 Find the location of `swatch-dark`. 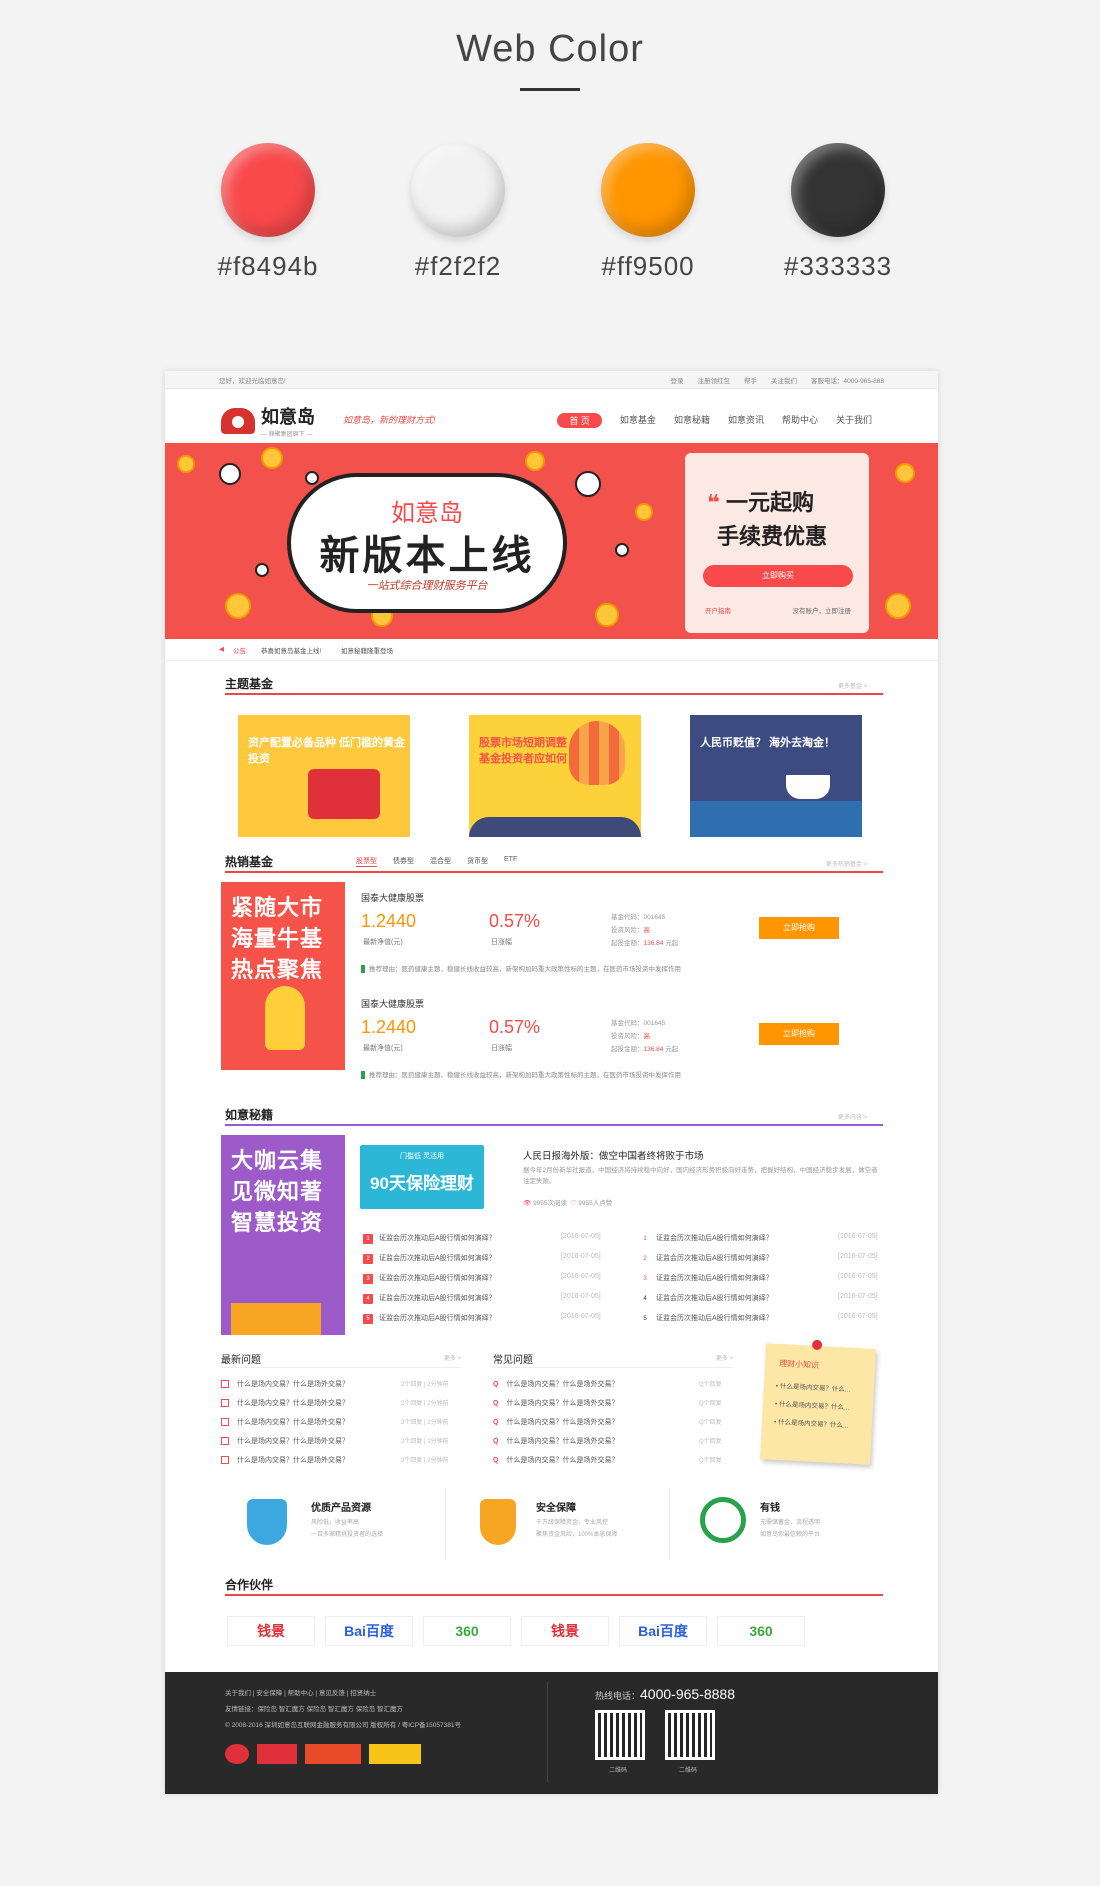

swatch-dark is located at coordinates (838, 190).